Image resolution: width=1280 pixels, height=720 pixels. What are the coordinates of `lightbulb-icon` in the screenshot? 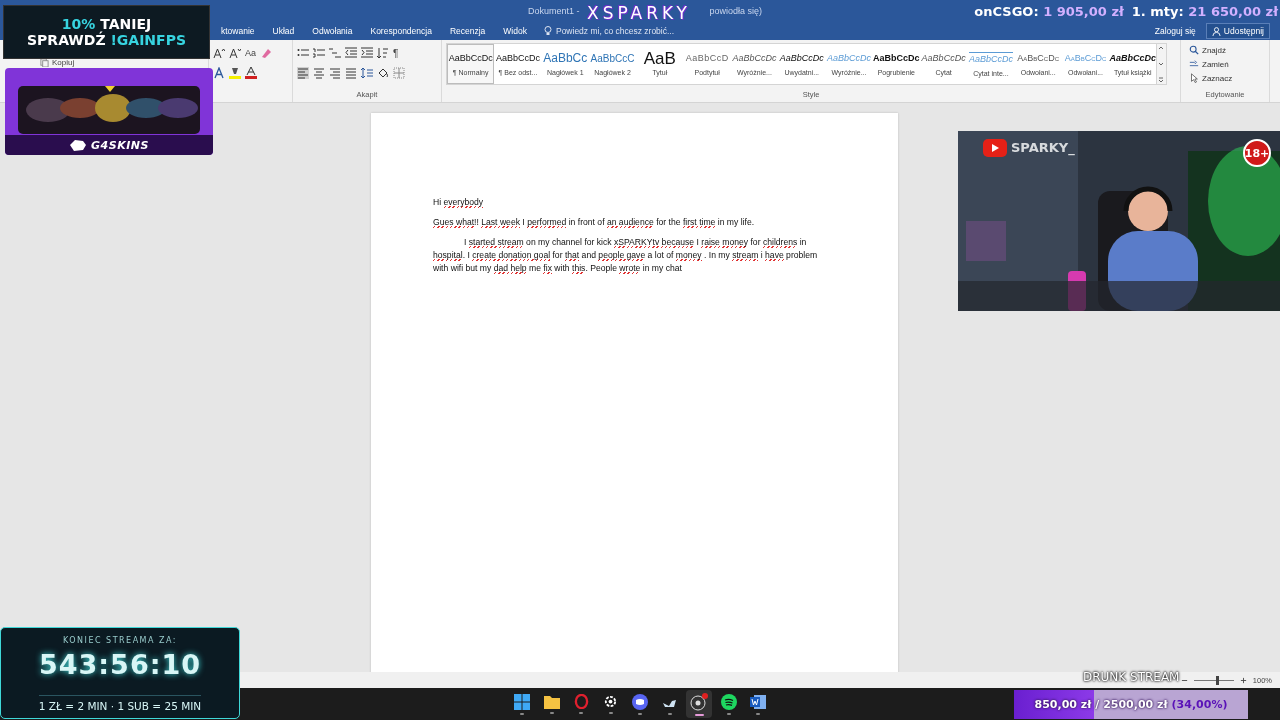 It's located at (547, 31).